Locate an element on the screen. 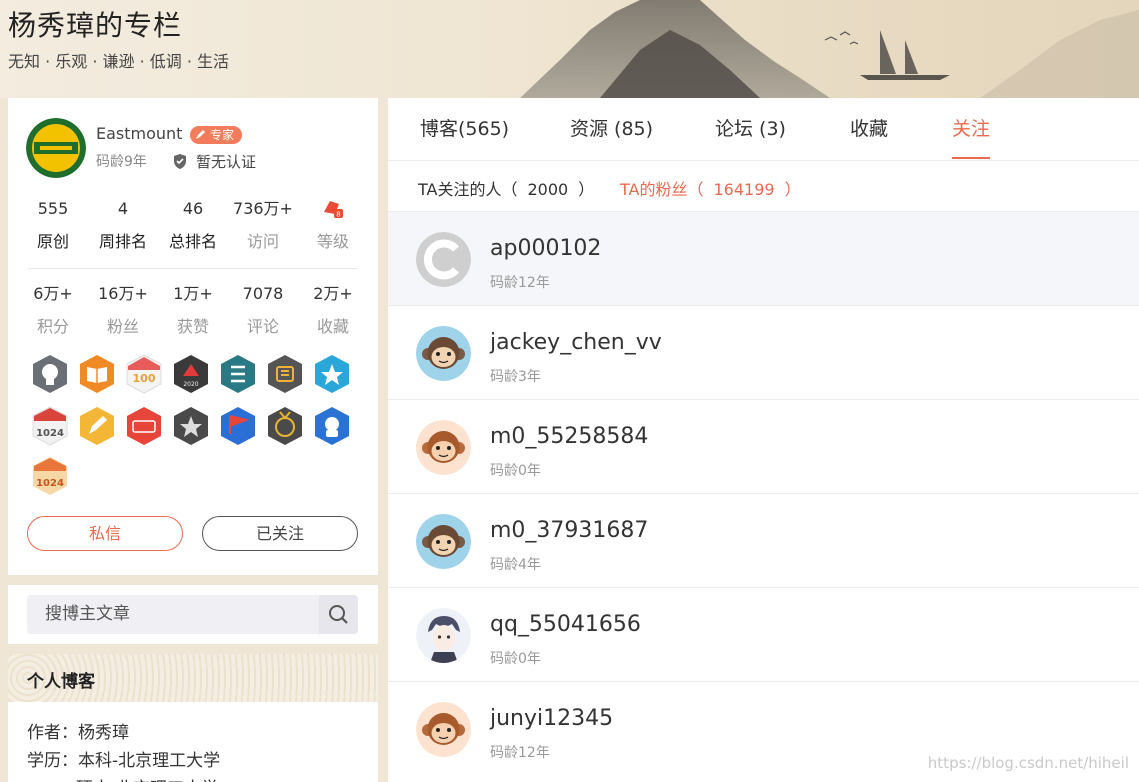 The width and height of the screenshot is (1139, 782). user-name: ap000102 is located at coordinates (545, 248).